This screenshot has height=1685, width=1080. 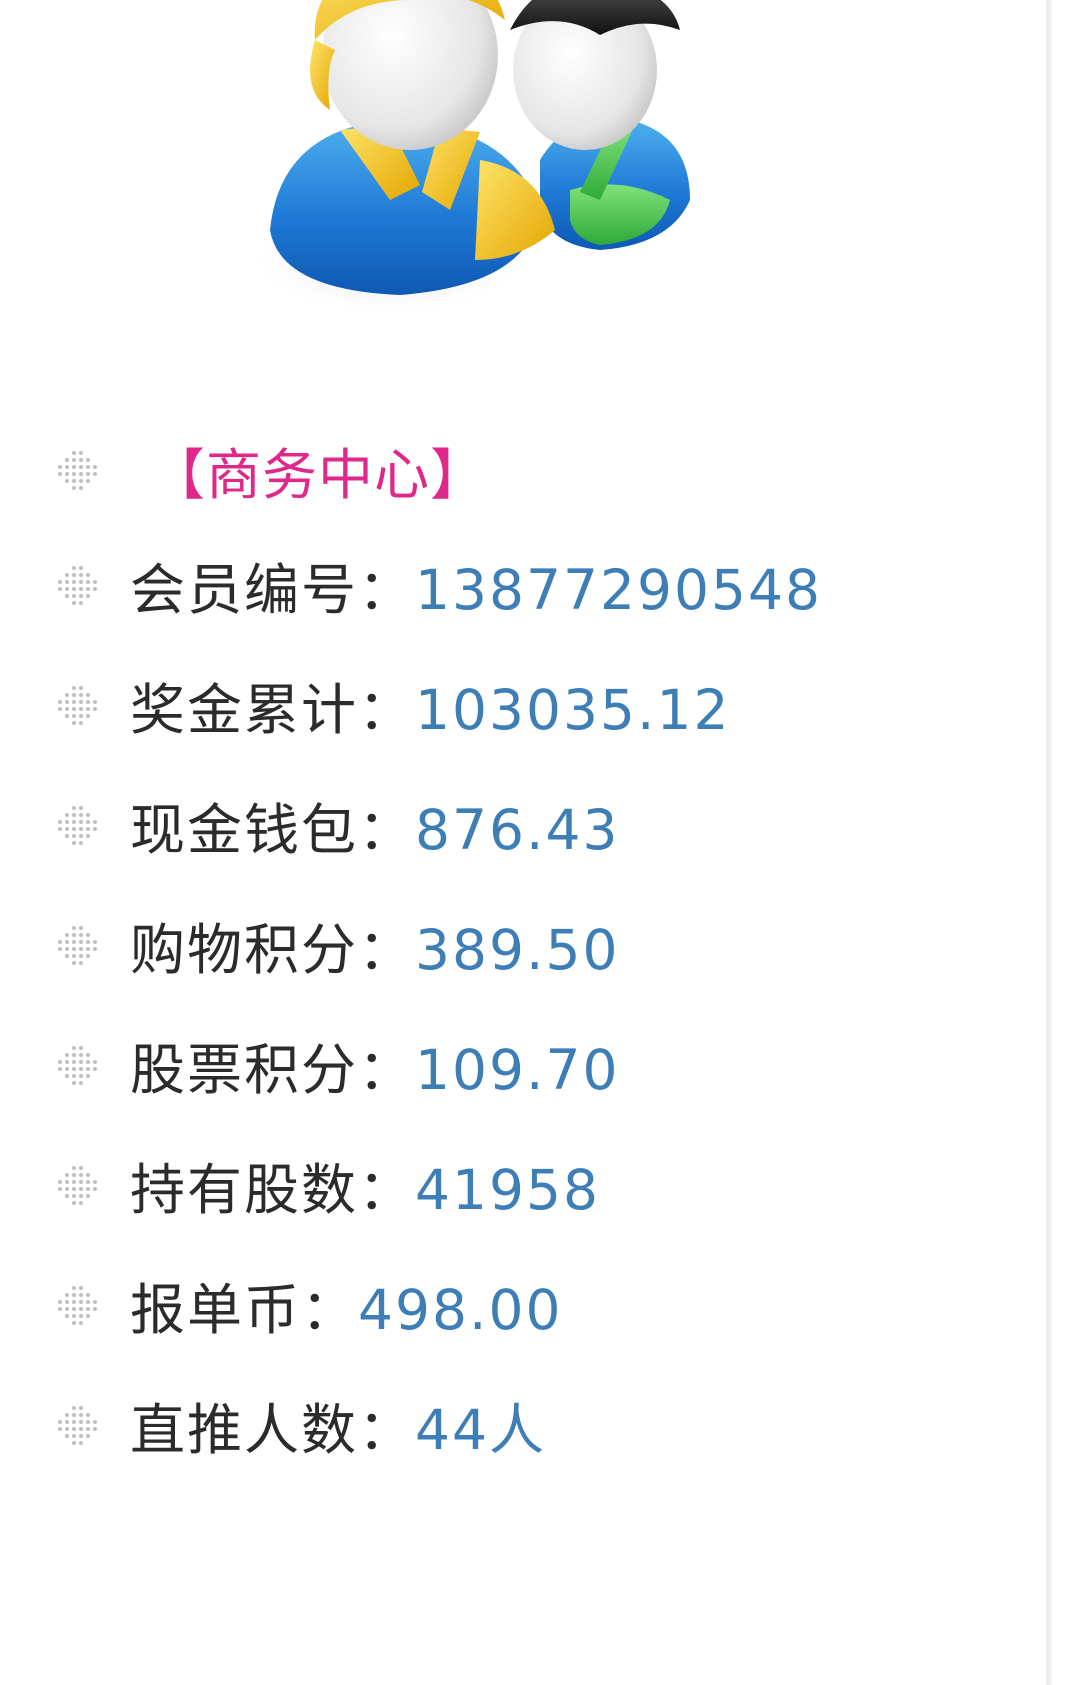 I want to click on bonus-total-label: 奖金累计：103035.12, so click(x=430, y=710).